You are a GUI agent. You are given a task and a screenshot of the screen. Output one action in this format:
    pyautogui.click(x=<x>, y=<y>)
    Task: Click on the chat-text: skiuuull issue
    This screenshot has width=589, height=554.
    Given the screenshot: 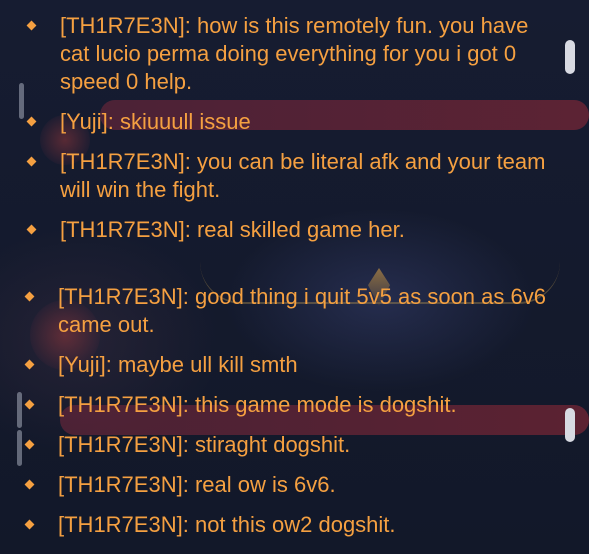 What is the action you would take?
    pyautogui.click(x=185, y=121)
    